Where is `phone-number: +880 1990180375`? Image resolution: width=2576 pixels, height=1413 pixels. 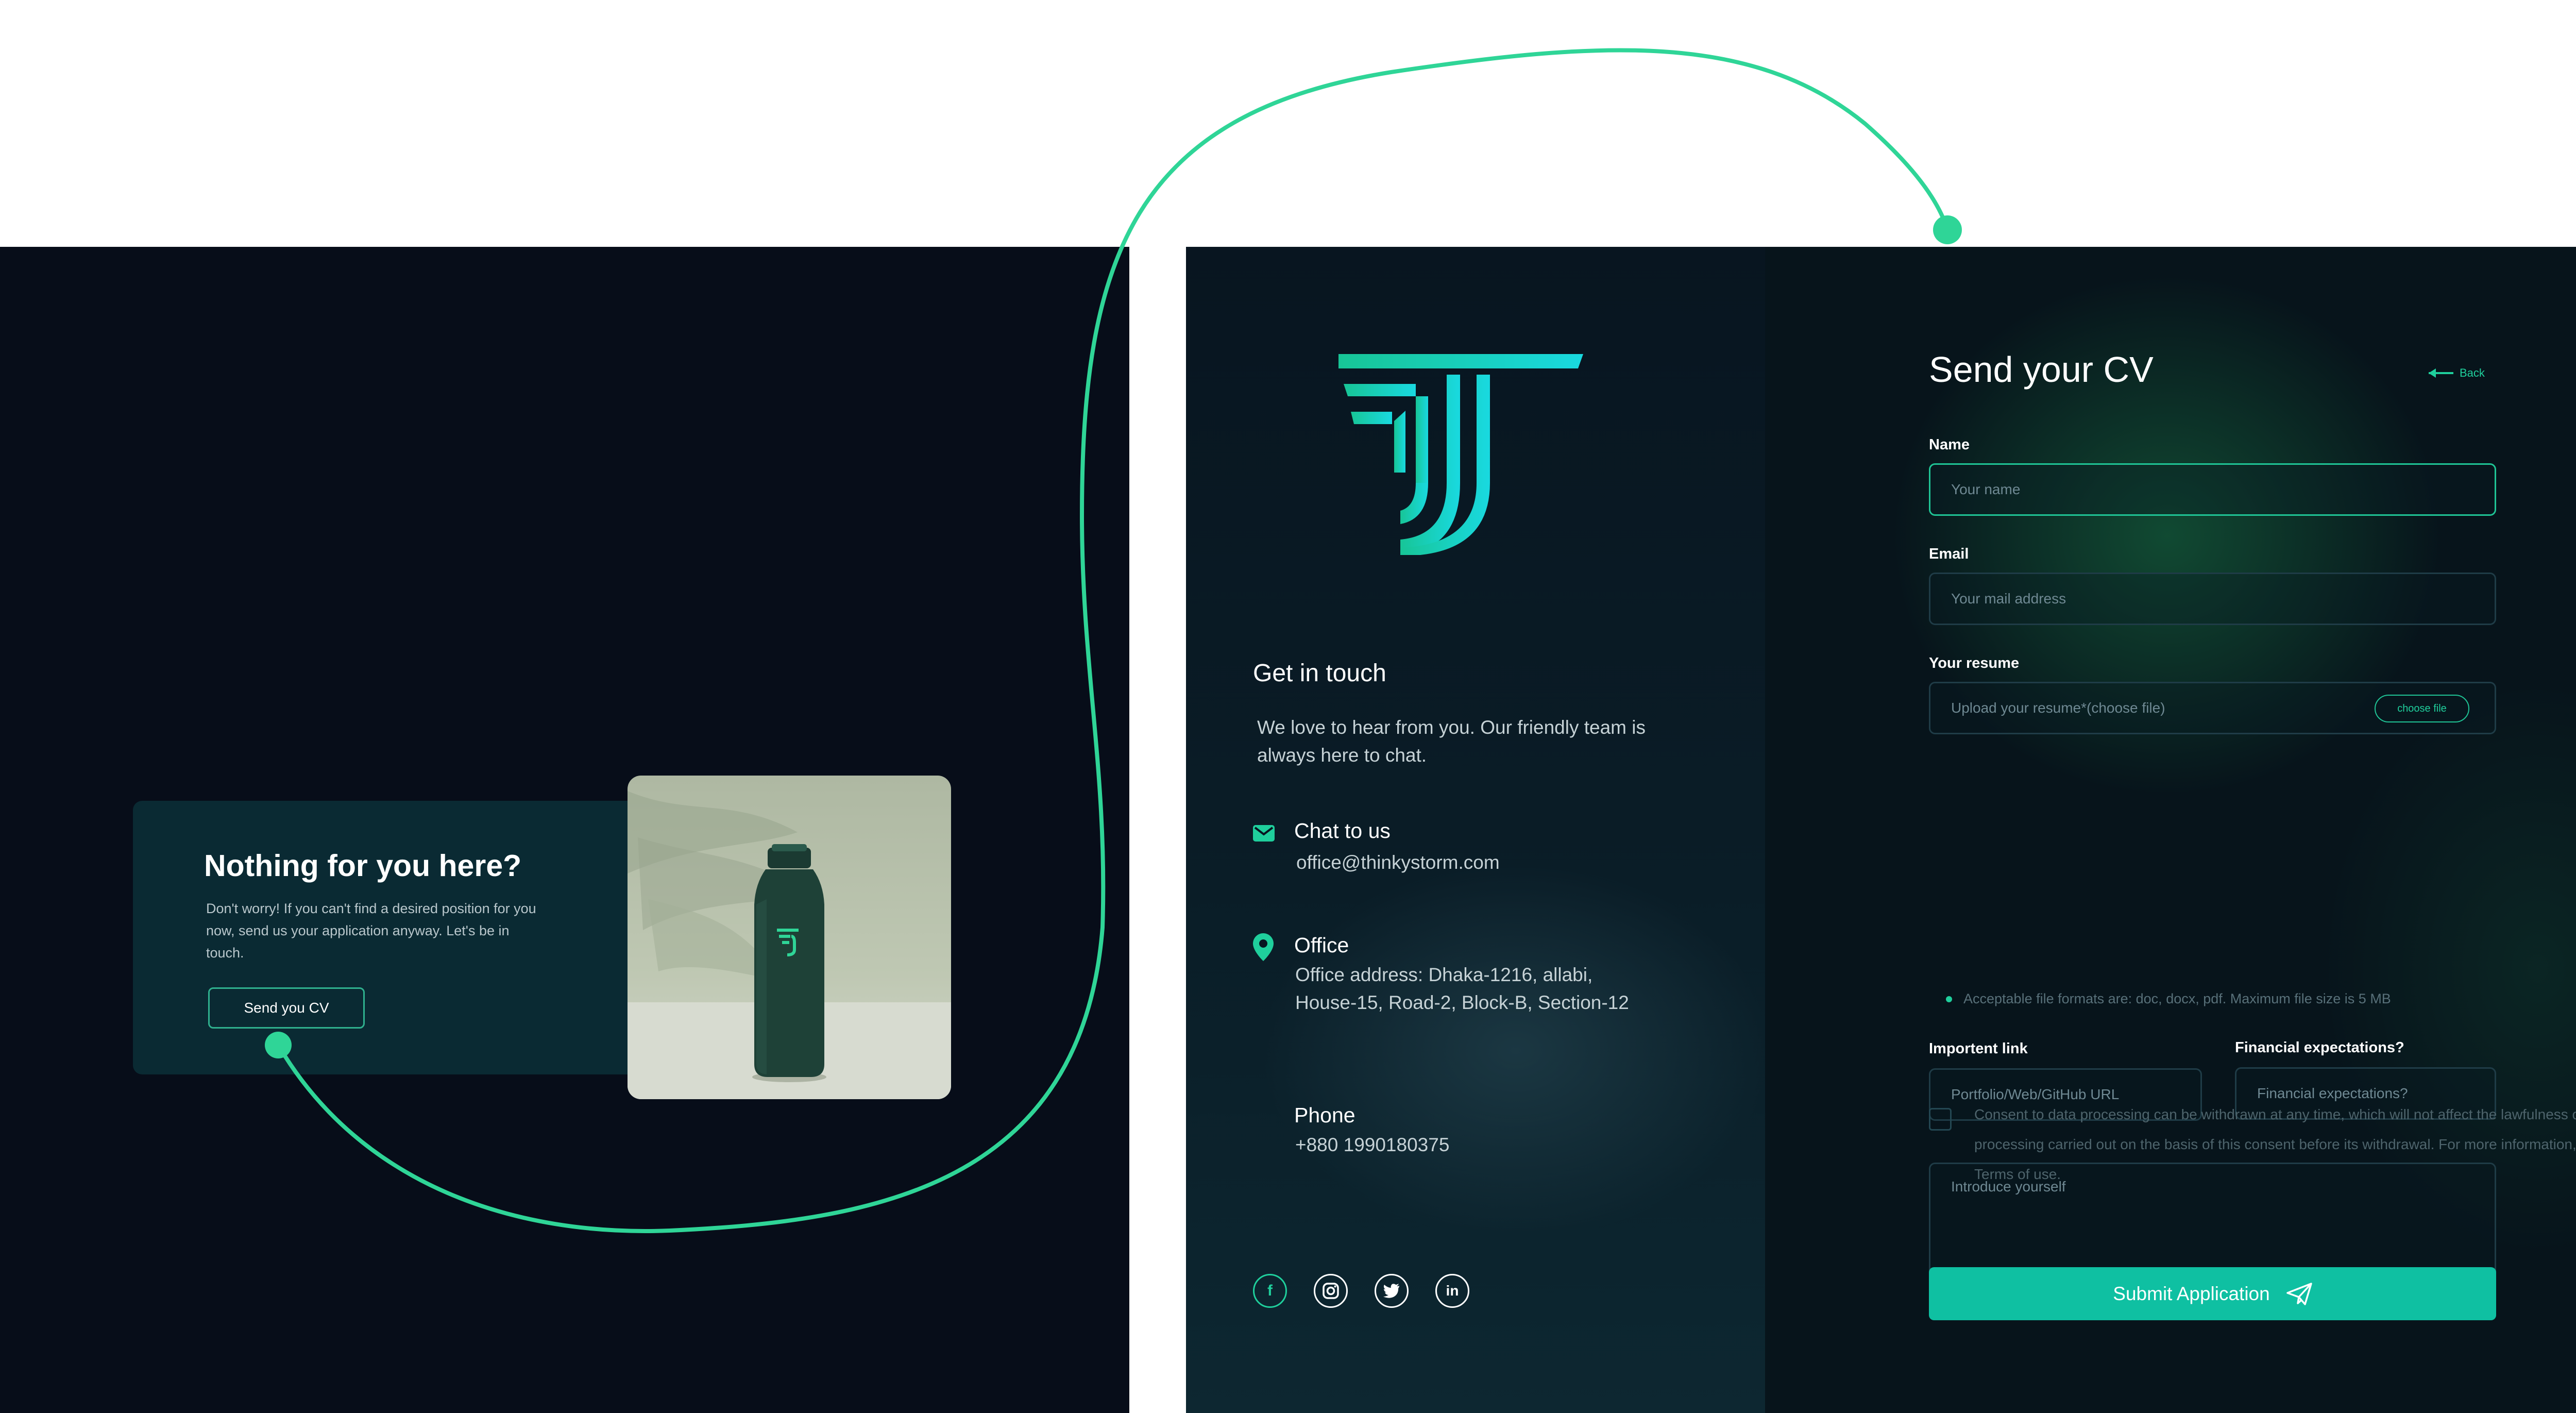 phone-number: +880 1990180375 is located at coordinates (1372, 1145).